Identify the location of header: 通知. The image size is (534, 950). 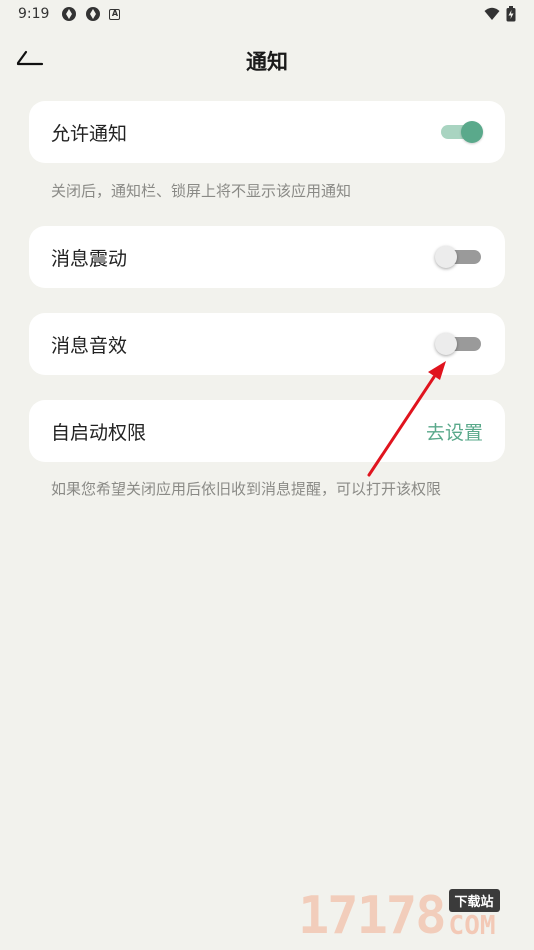
(267, 60).